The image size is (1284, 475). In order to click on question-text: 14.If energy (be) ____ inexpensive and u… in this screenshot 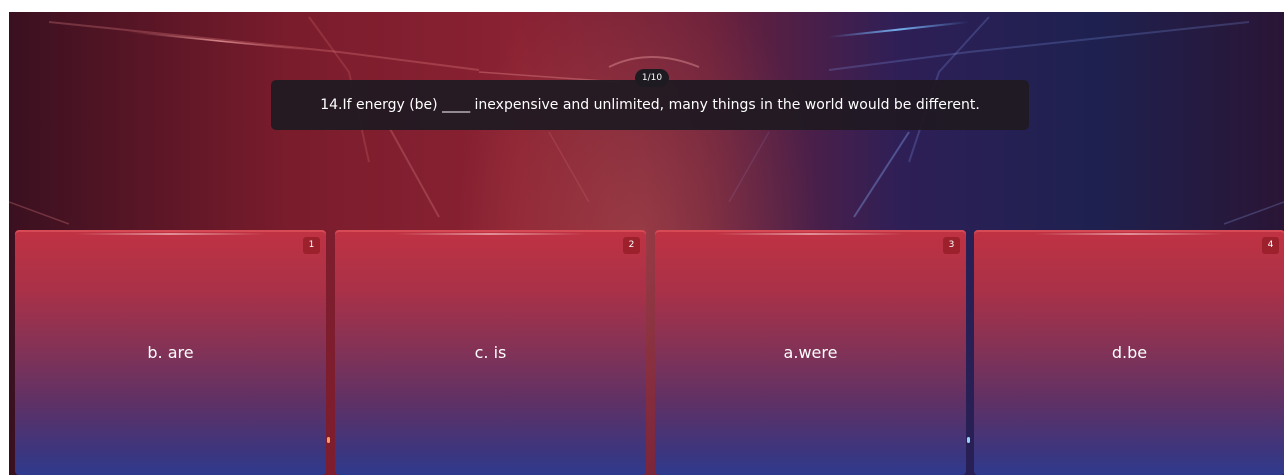, I will do `click(650, 105)`.